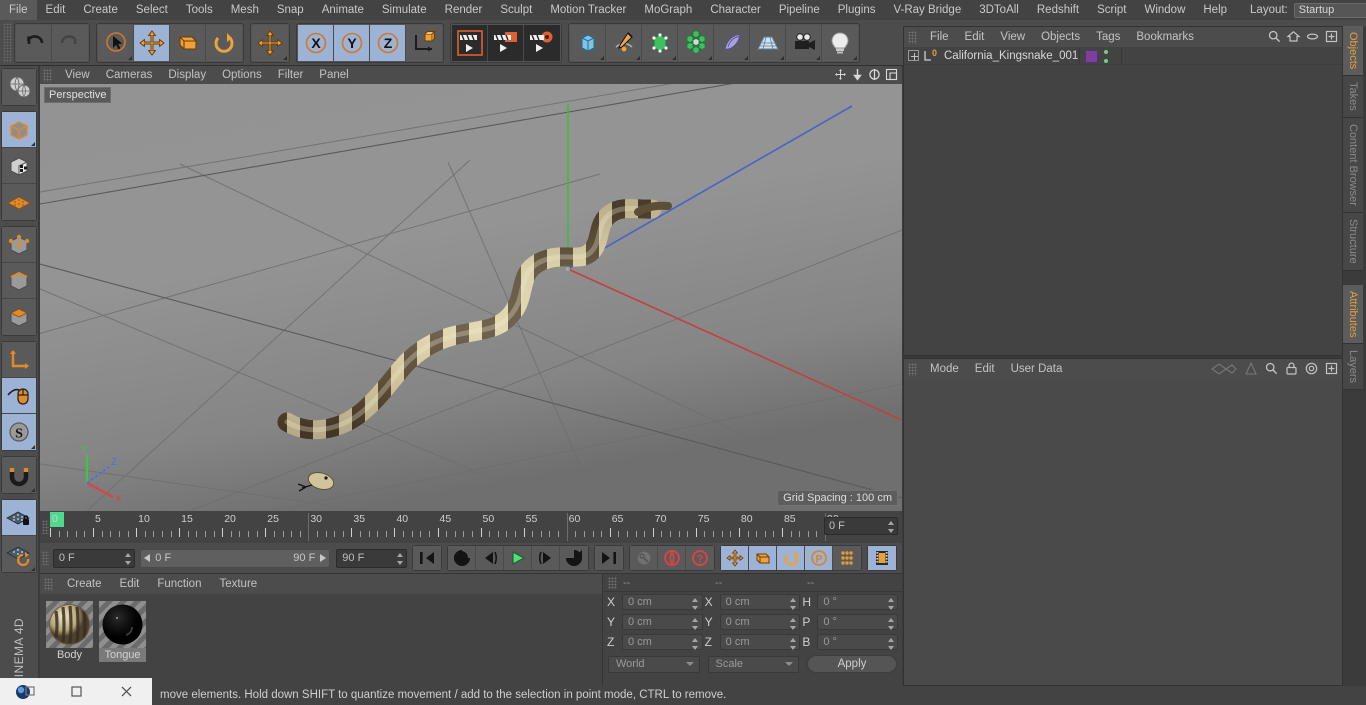 This screenshot has height=705, width=1366. Describe the element at coordinates (19, 317) in the screenshot. I see `polygons-mode` at that location.